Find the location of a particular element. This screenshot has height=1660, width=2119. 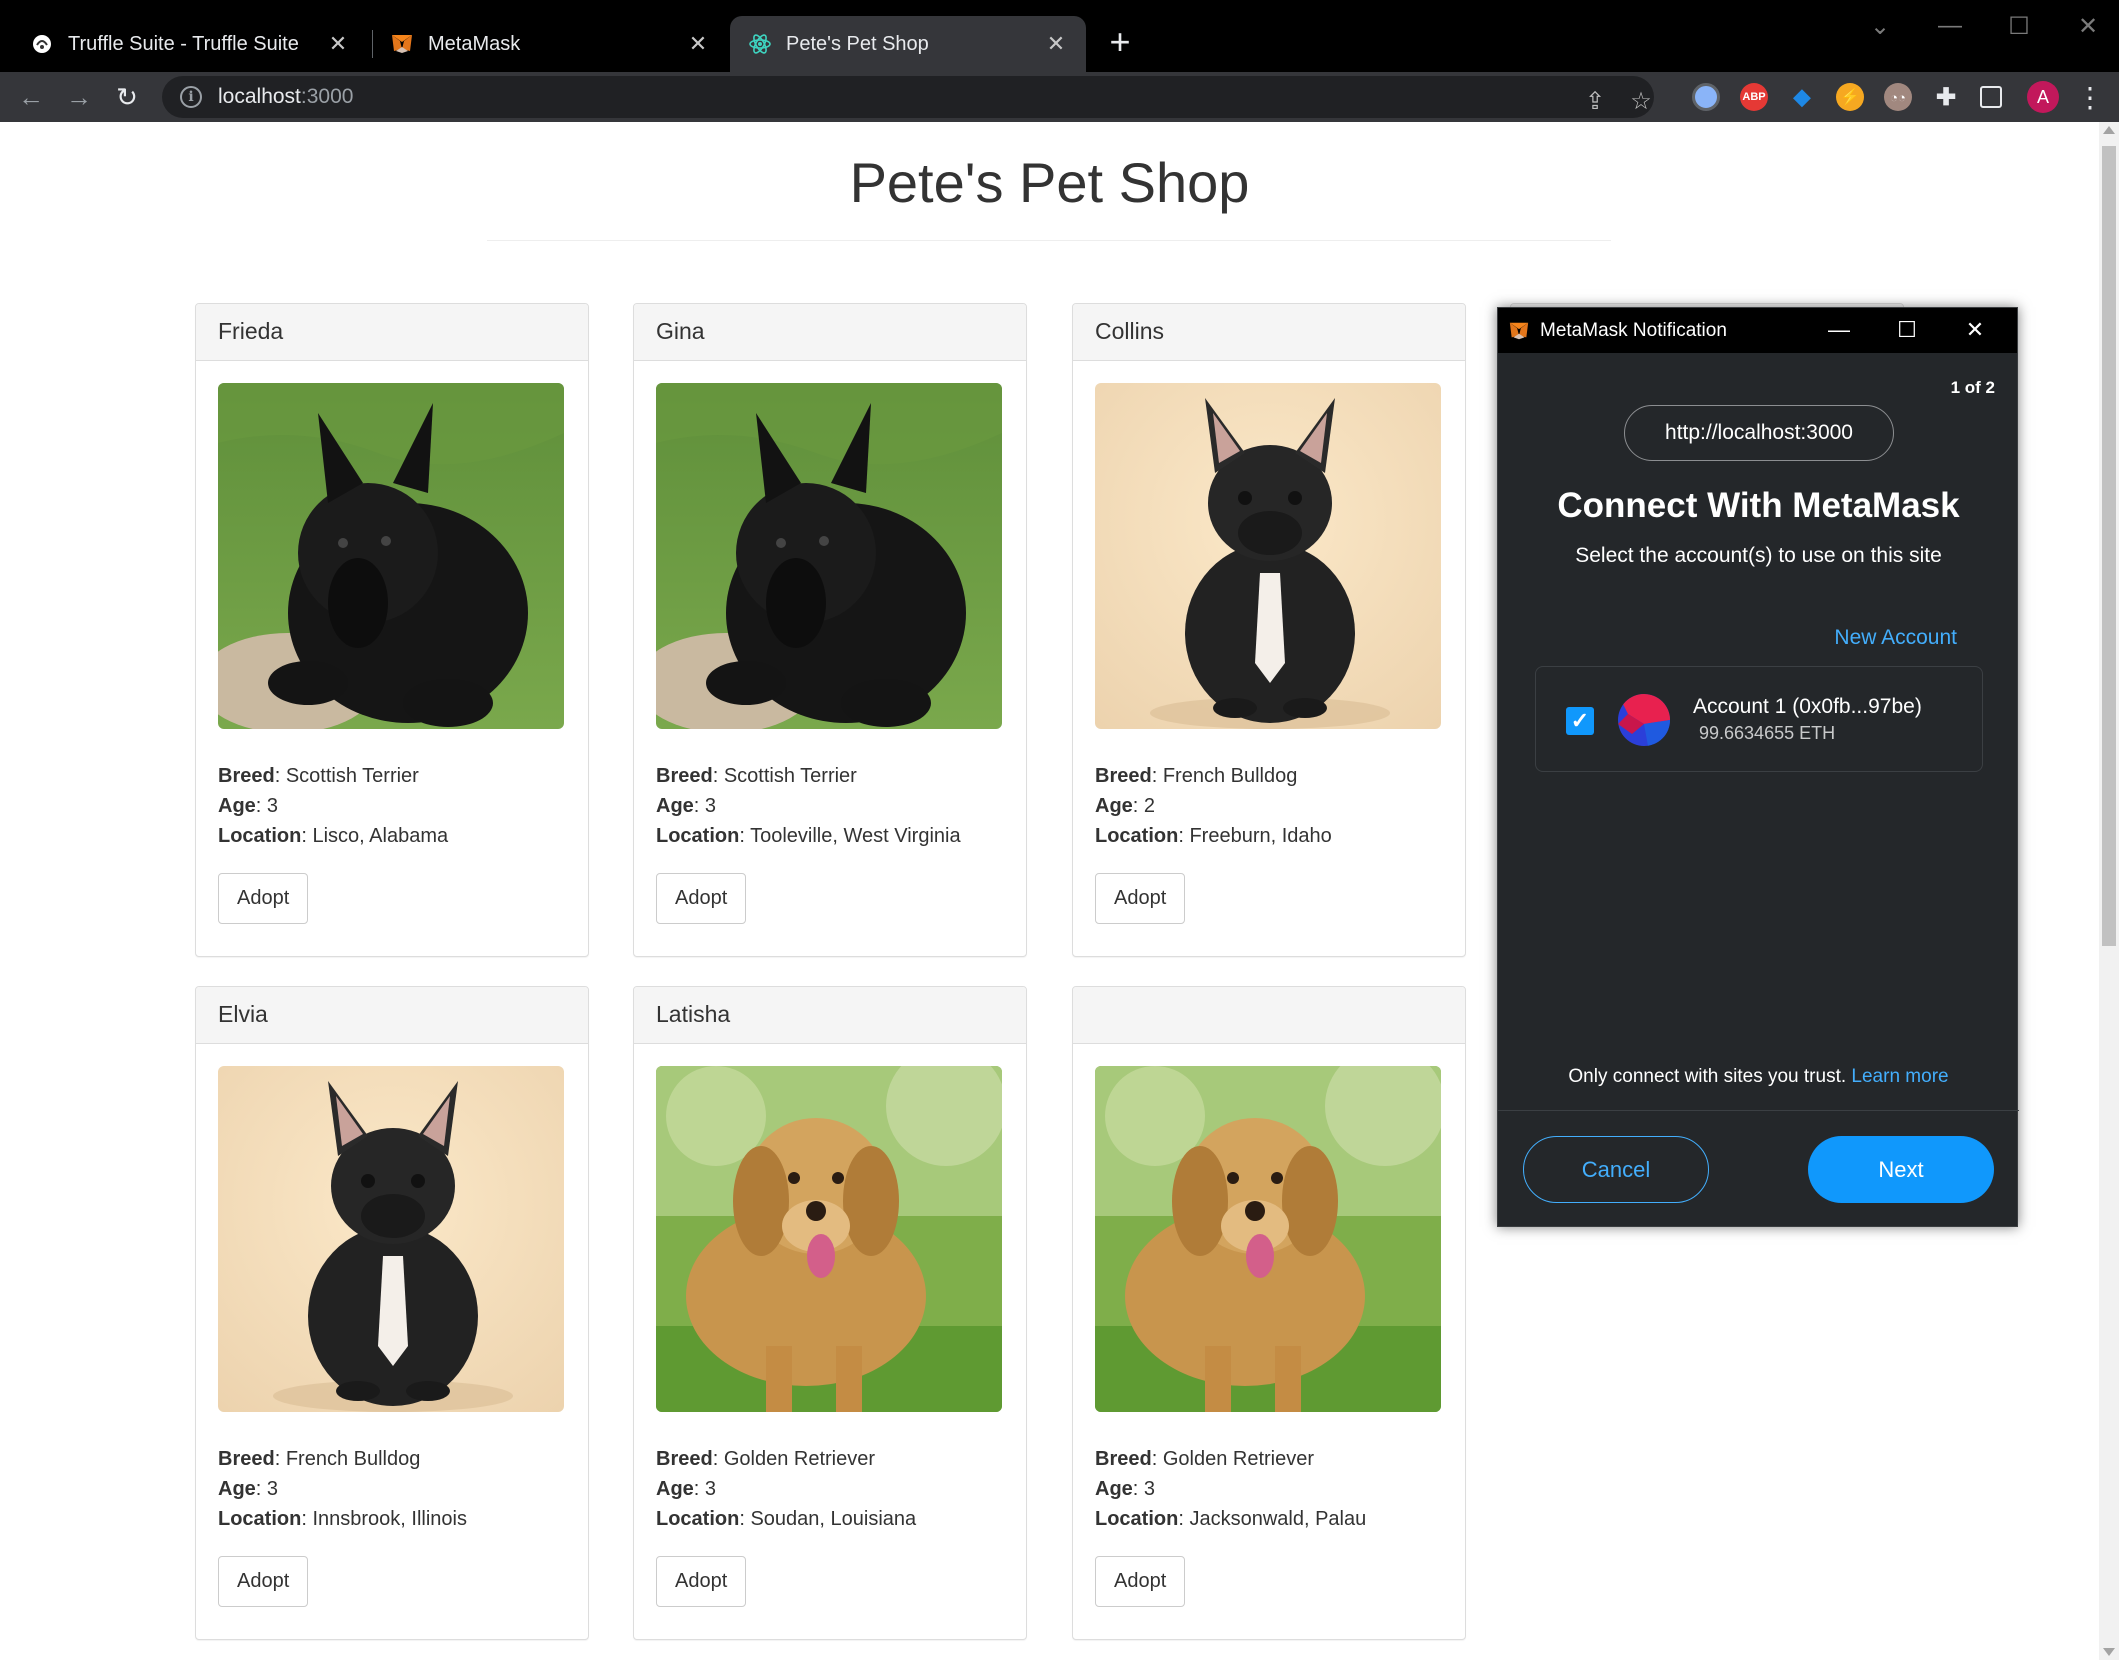

new-tab-button: + is located at coordinates (1120, 41).